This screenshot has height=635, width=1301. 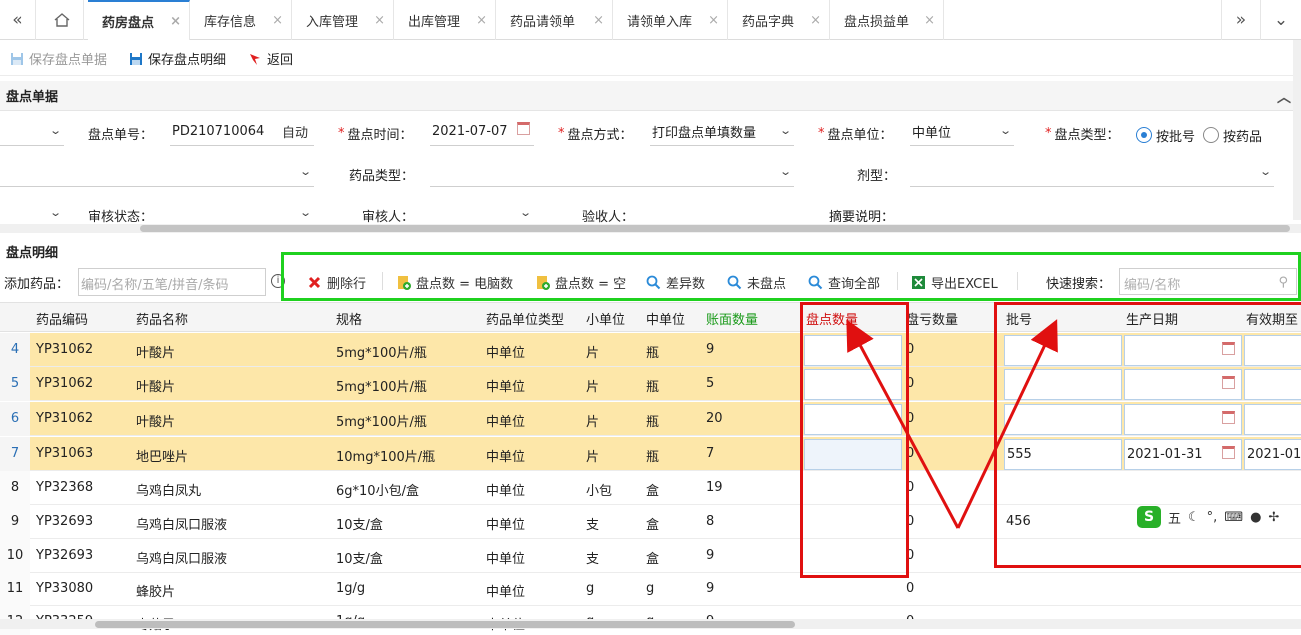 I want to click on tab-4: 出库管理 ×, so click(x=445, y=20).